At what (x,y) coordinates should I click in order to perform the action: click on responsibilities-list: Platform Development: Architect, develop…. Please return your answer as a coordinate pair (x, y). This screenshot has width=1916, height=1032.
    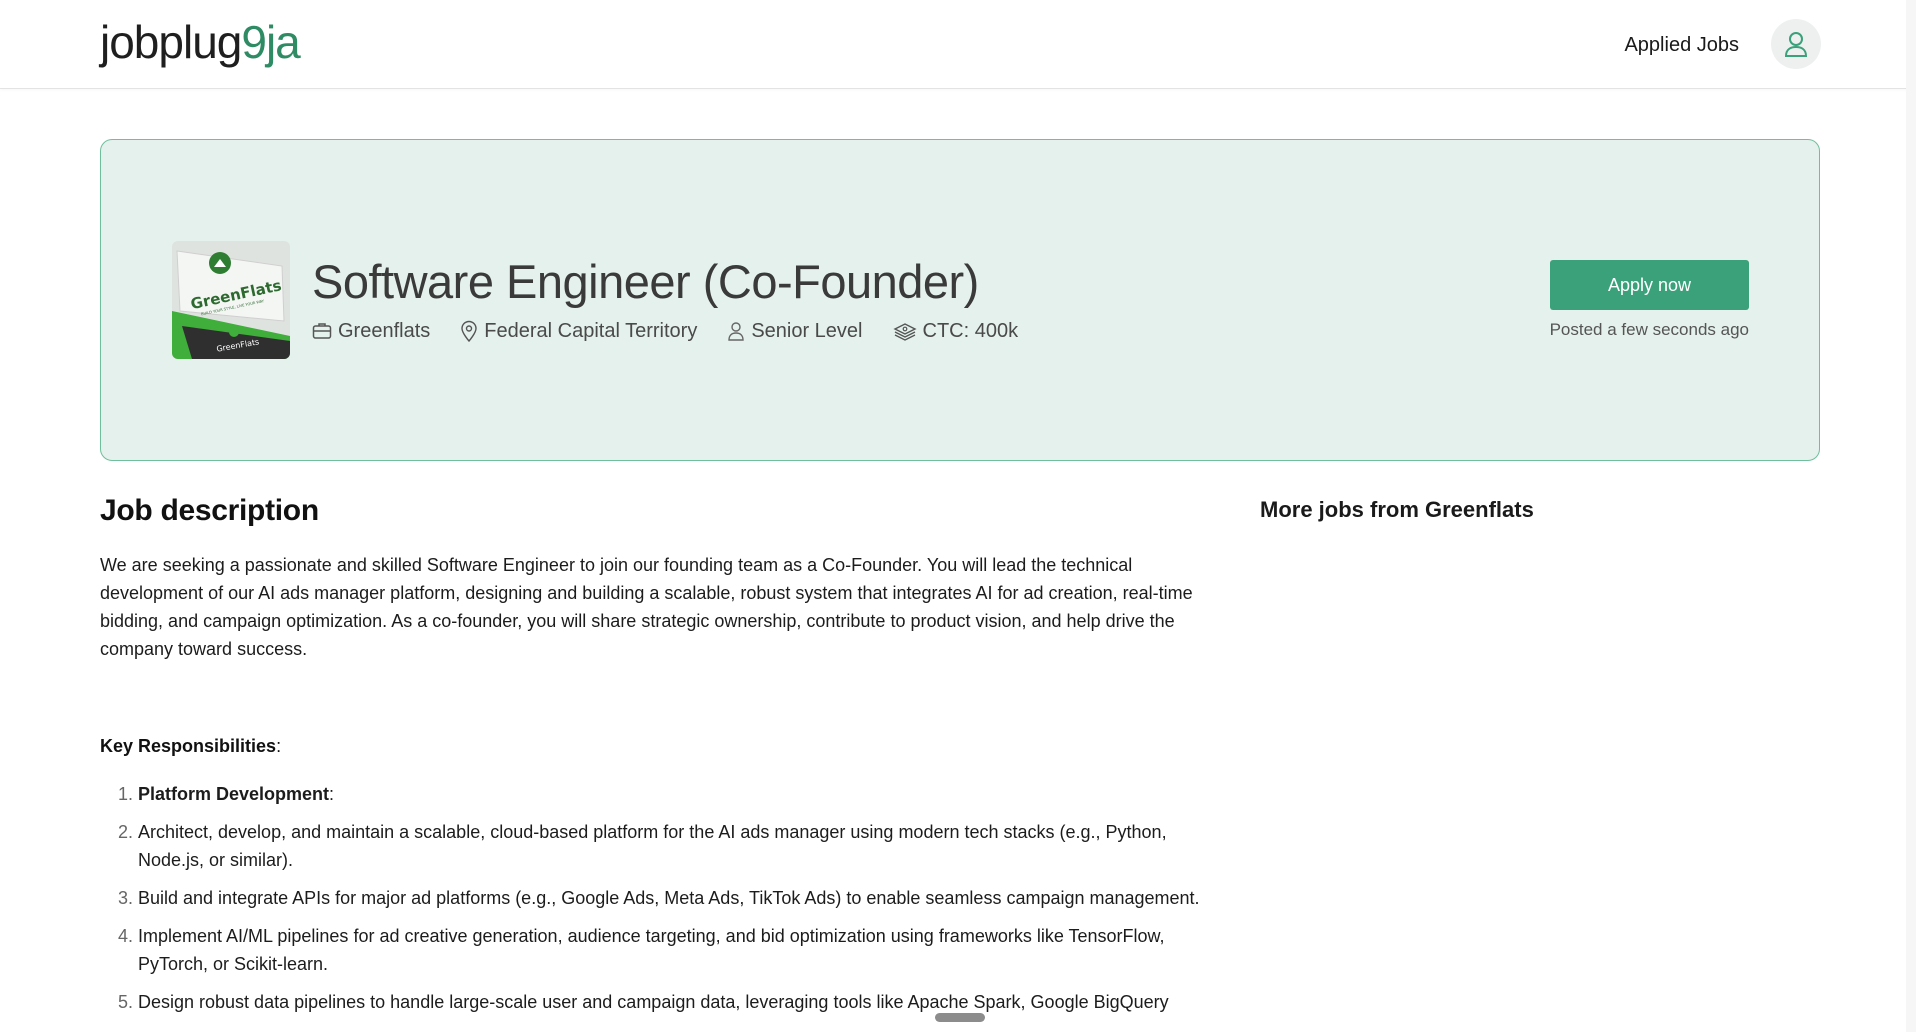
    Looking at the image, I should click on (656, 898).